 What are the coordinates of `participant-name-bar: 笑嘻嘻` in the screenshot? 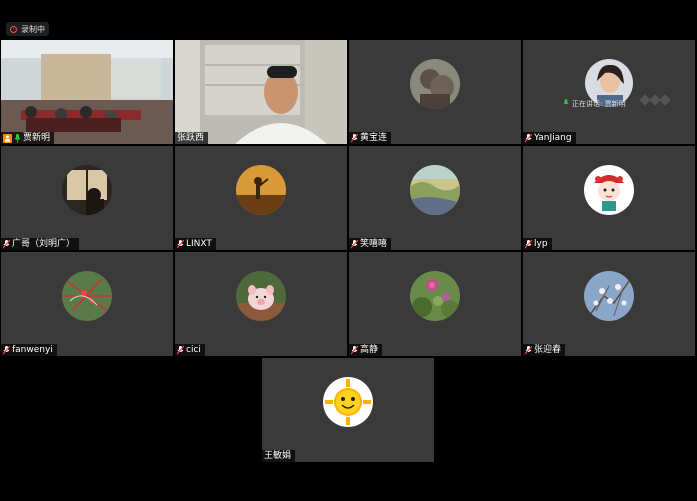 It's located at (370, 244).